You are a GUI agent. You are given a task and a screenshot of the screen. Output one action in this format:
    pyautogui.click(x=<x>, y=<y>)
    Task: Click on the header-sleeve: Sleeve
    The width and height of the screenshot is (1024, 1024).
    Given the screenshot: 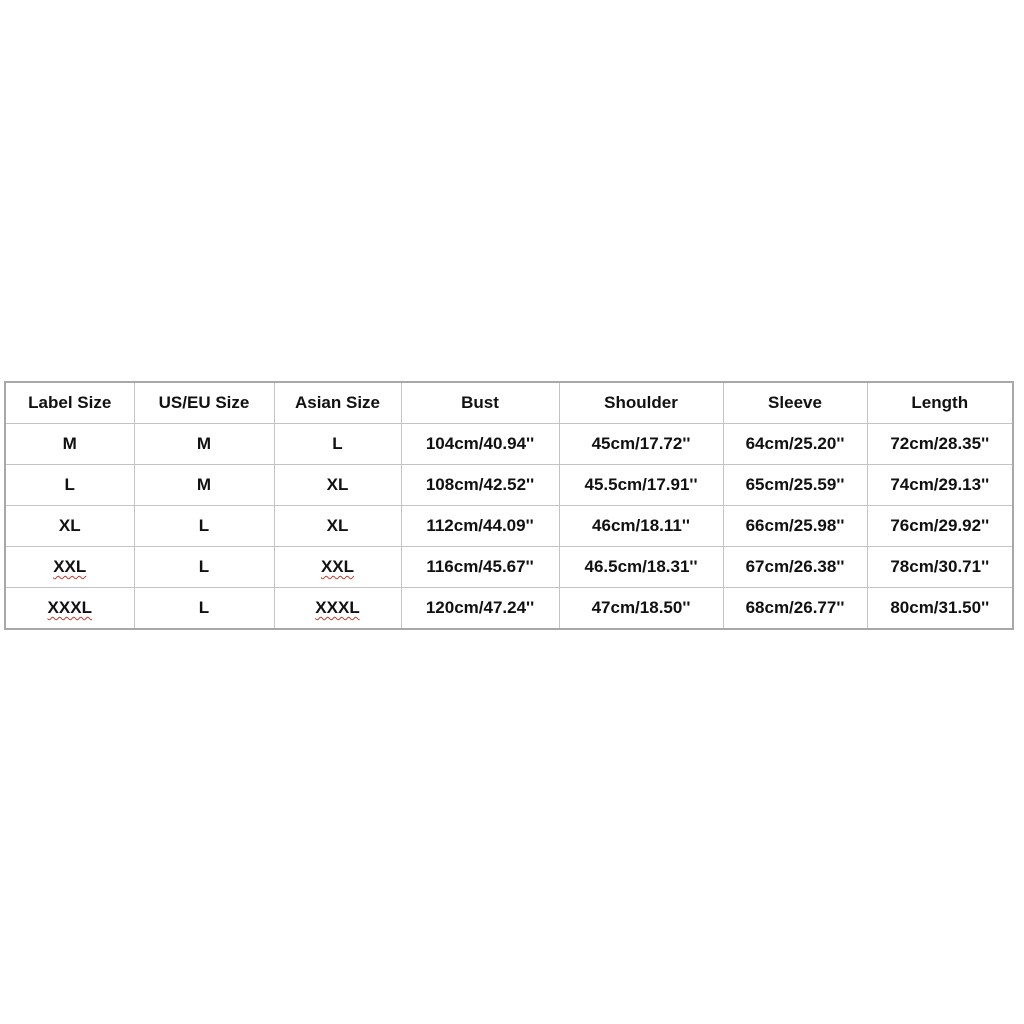 What is the action you would take?
    pyautogui.click(x=795, y=402)
    